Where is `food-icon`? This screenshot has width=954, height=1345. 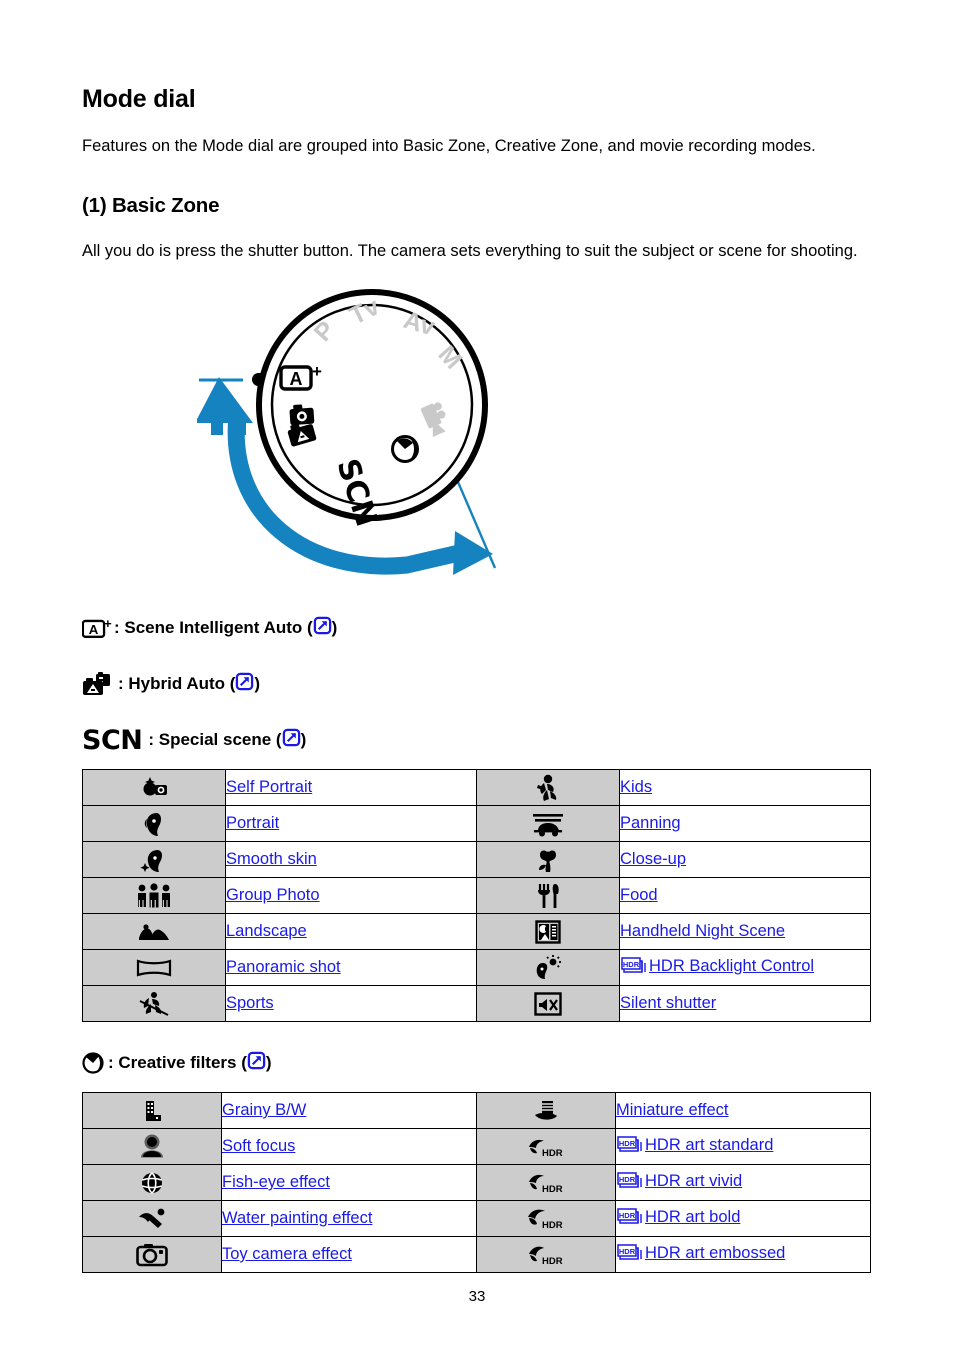
food-icon is located at coordinates (548, 896).